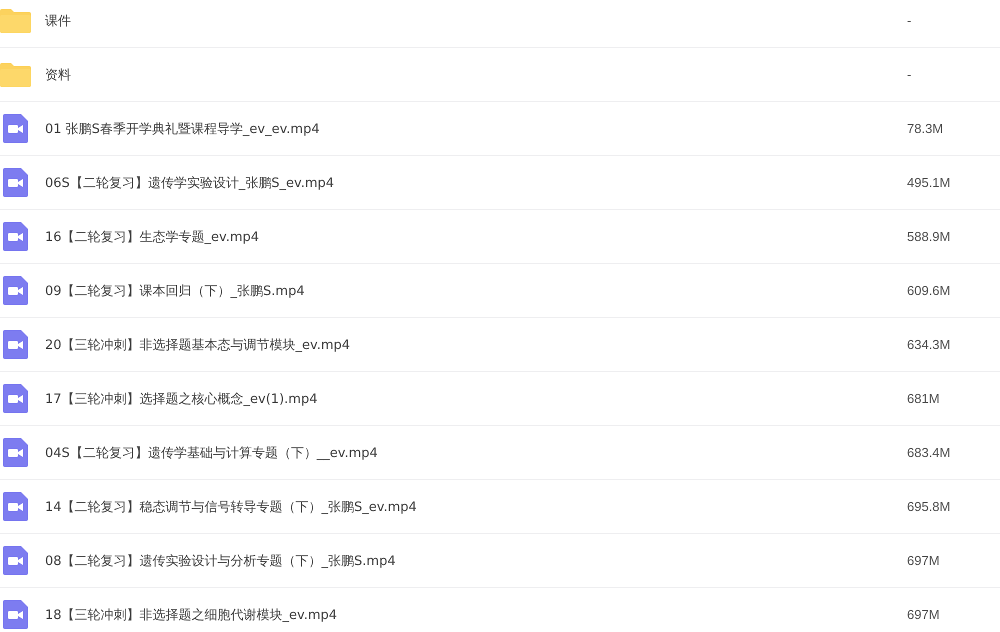 Image resolution: width=1000 pixels, height=632 pixels. What do you see at coordinates (929, 290) in the screenshot?
I see `file-size: 609.6M` at bounding box center [929, 290].